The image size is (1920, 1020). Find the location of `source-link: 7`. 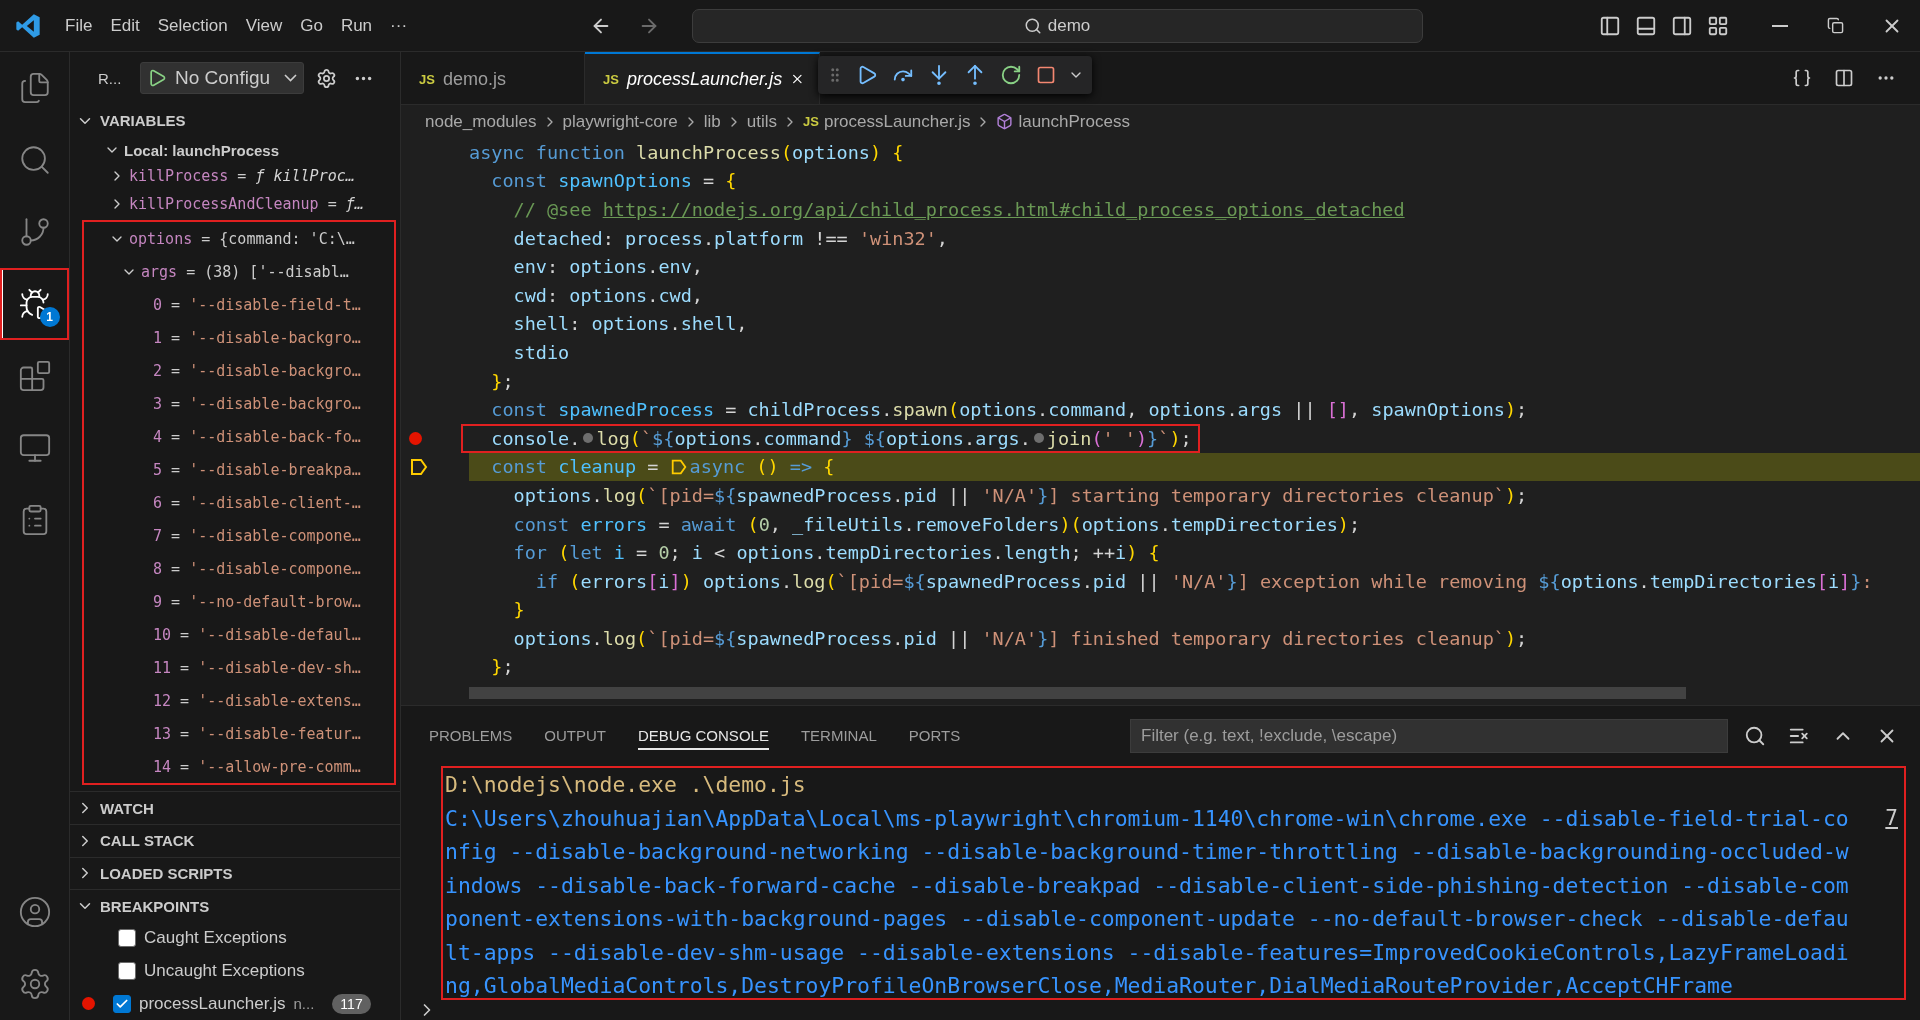

source-link: 7 is located at coordinates (1891, 818).